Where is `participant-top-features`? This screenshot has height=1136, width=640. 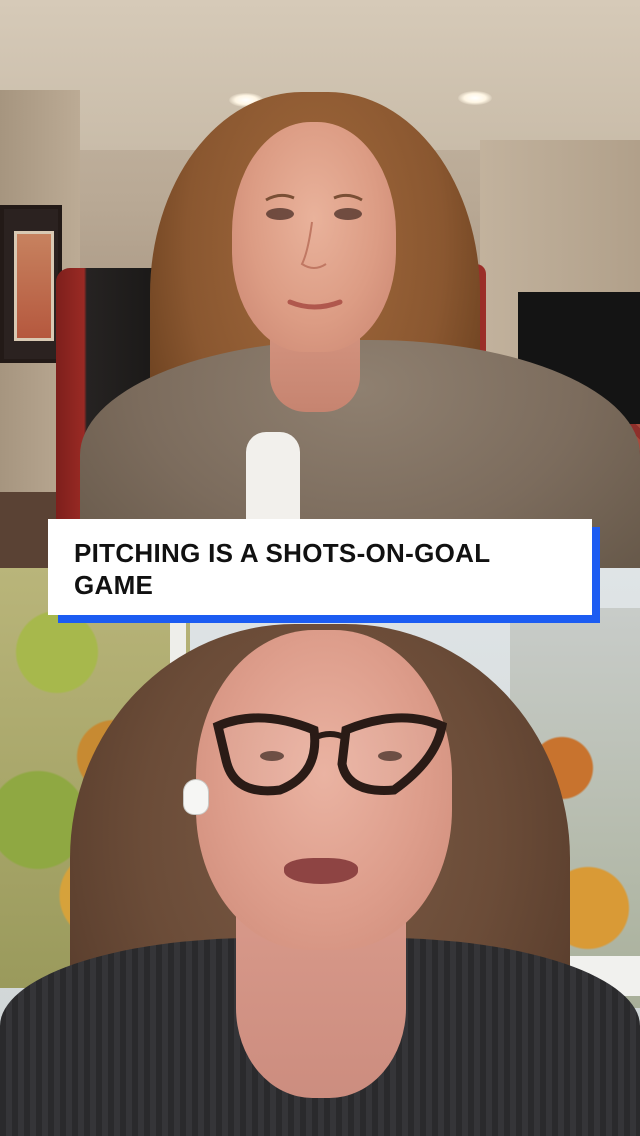 participant-top-features is located at coordinates (314, 251).